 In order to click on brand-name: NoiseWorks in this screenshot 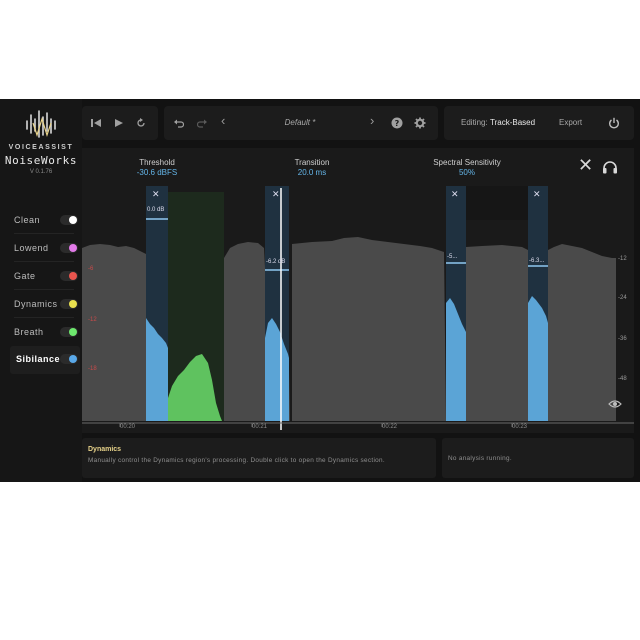, I will do `click(41, 160)`.